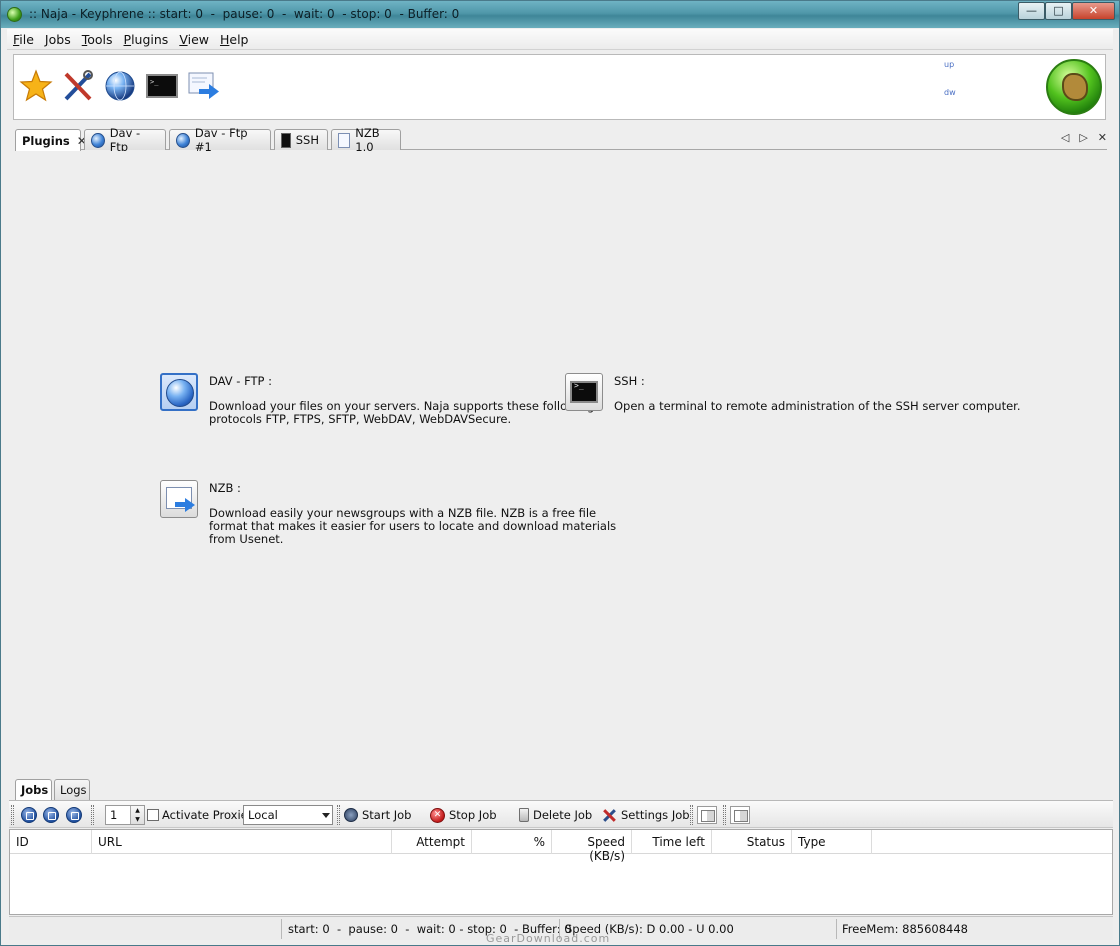  I want to click on status-divider, so click(836, 929).